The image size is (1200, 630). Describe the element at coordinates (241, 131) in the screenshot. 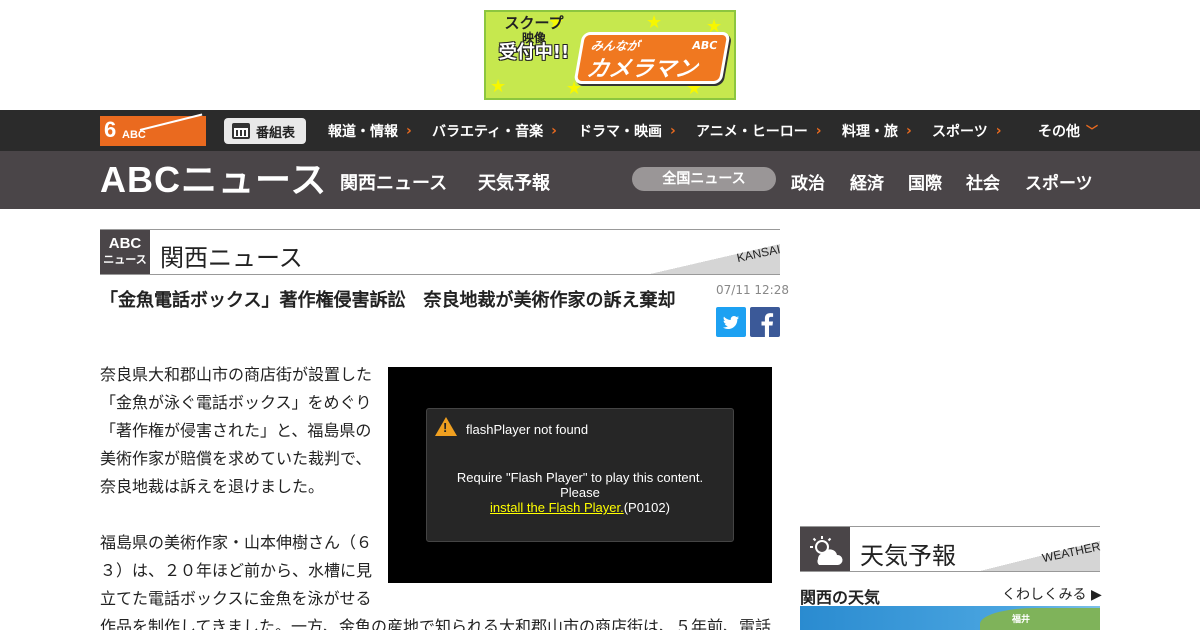

I see `calendar-icon` at that location.